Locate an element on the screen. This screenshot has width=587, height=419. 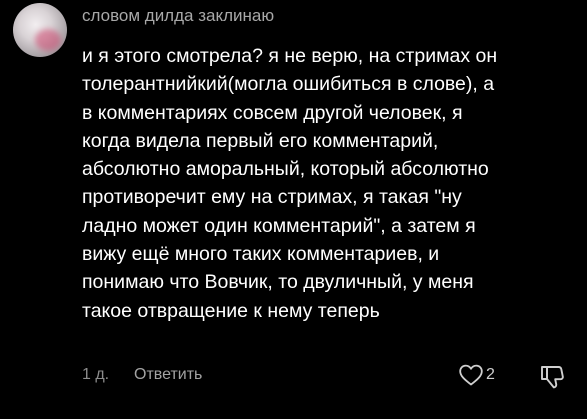
comment-text-line: такое отвращение к нему теперь is located at coordinates (231, 310).